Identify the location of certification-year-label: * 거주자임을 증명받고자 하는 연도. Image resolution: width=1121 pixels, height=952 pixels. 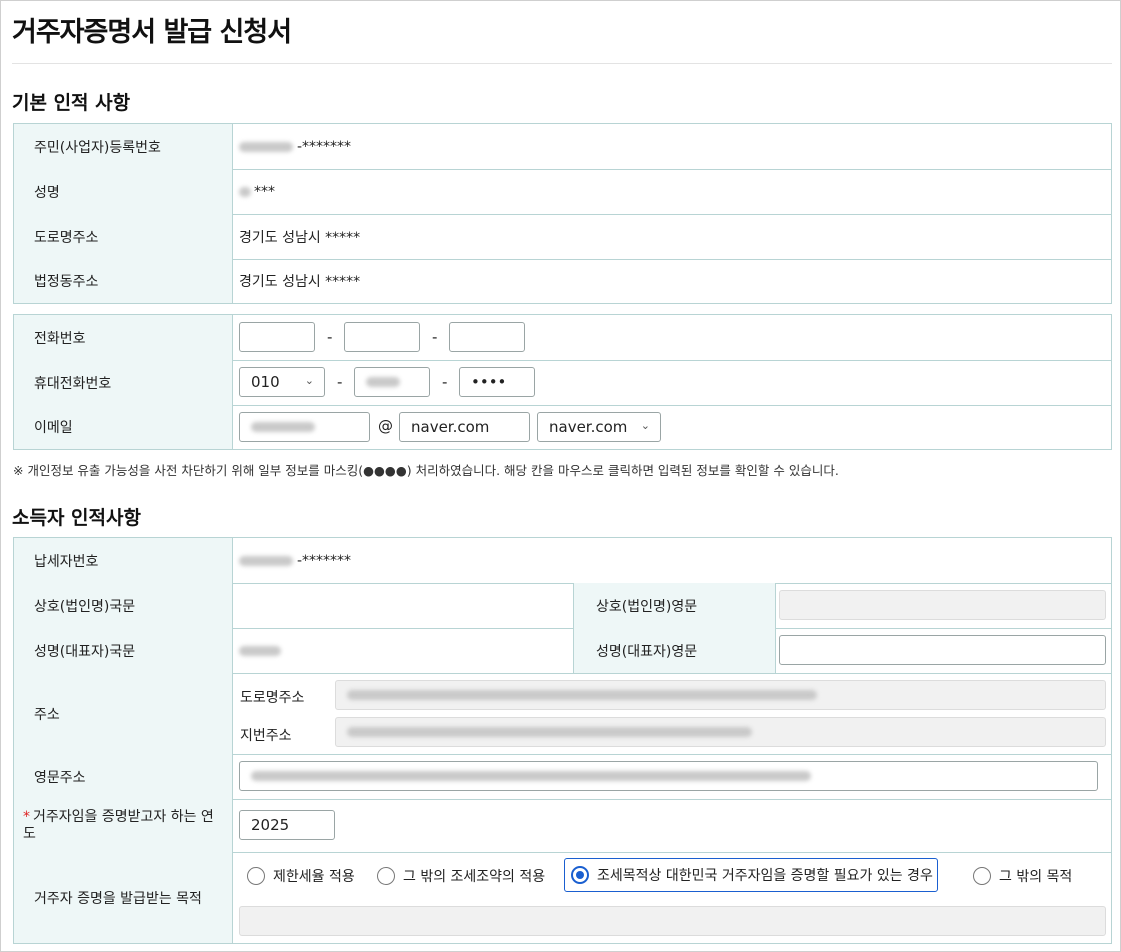
(123, 825).